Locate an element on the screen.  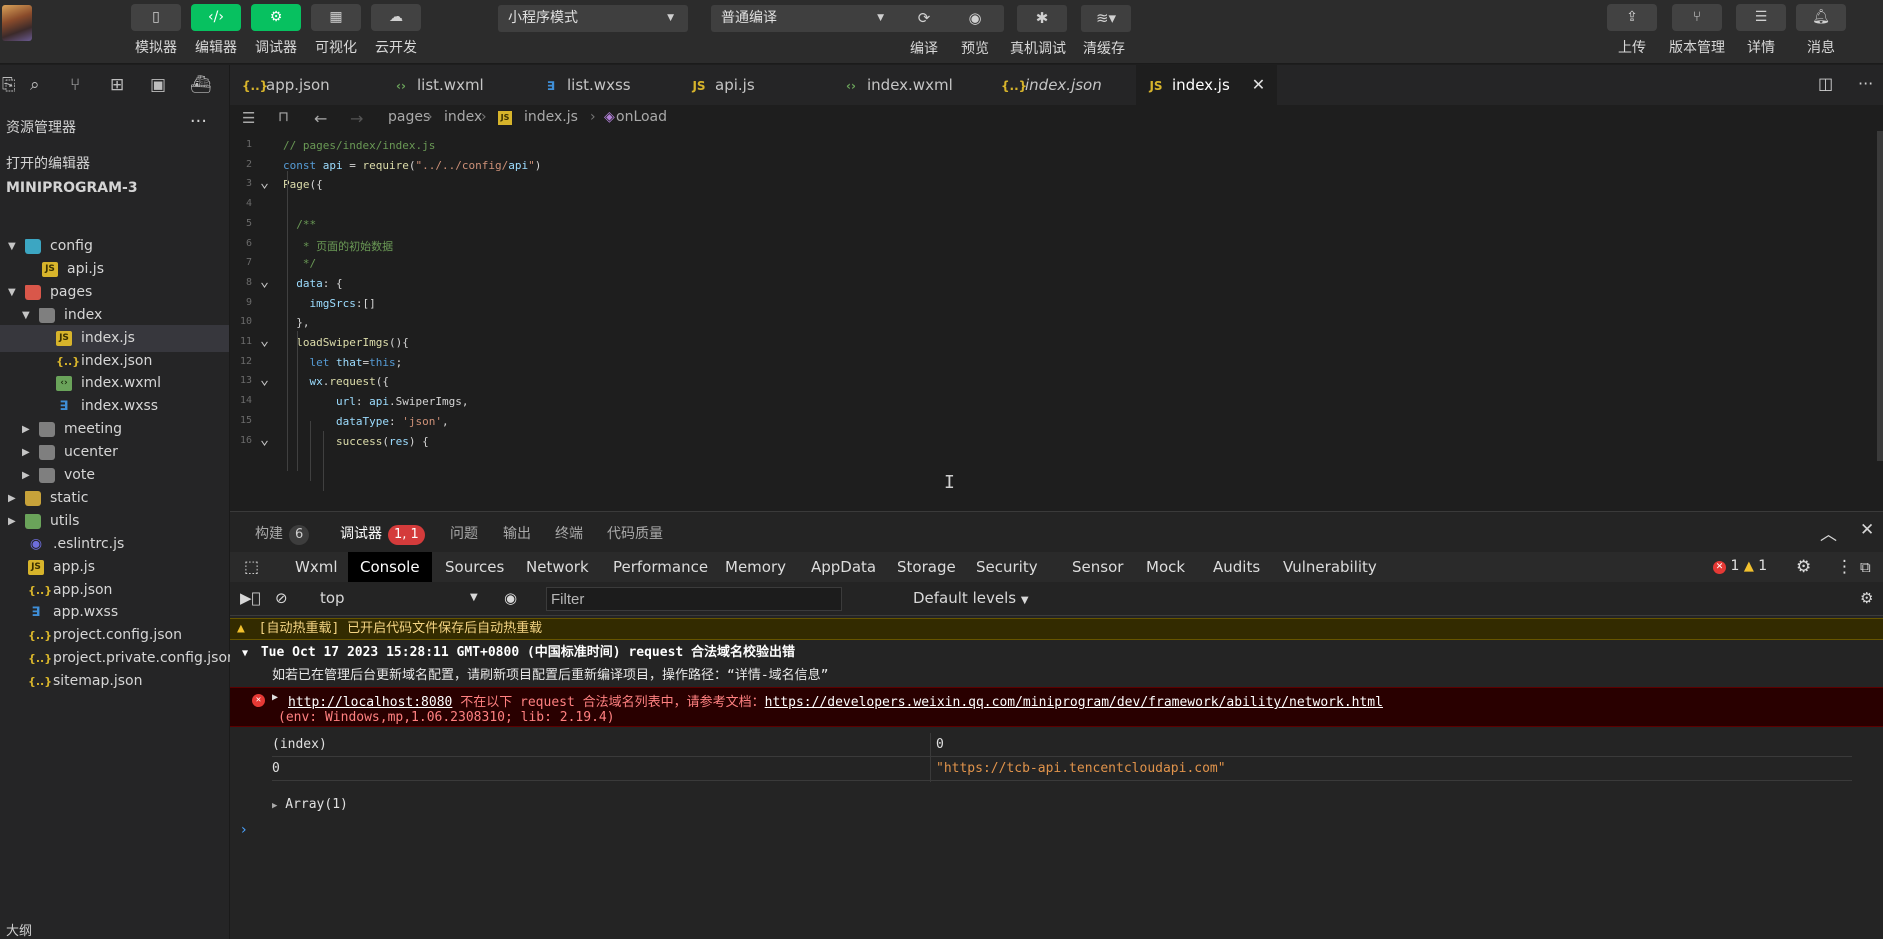
mode-select: 小程序模式 ▼ is located at coordinates (593, 18).